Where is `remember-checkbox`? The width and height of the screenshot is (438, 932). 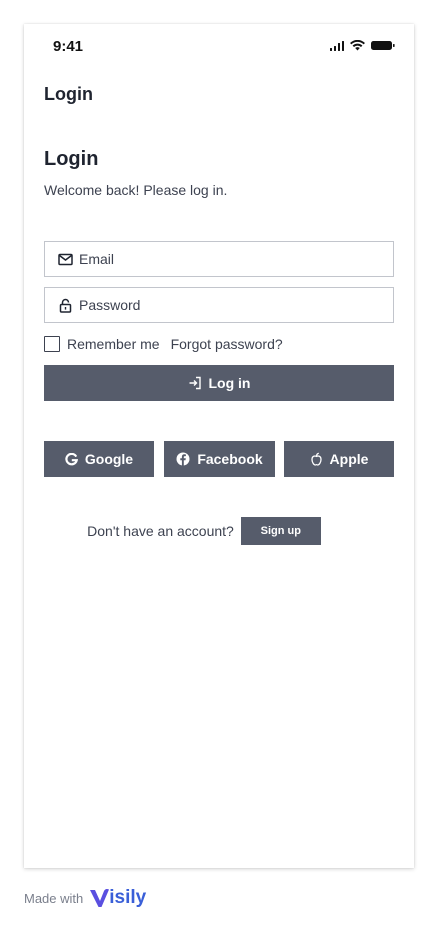 remember-checkbox is located at coordinates (52, 344).